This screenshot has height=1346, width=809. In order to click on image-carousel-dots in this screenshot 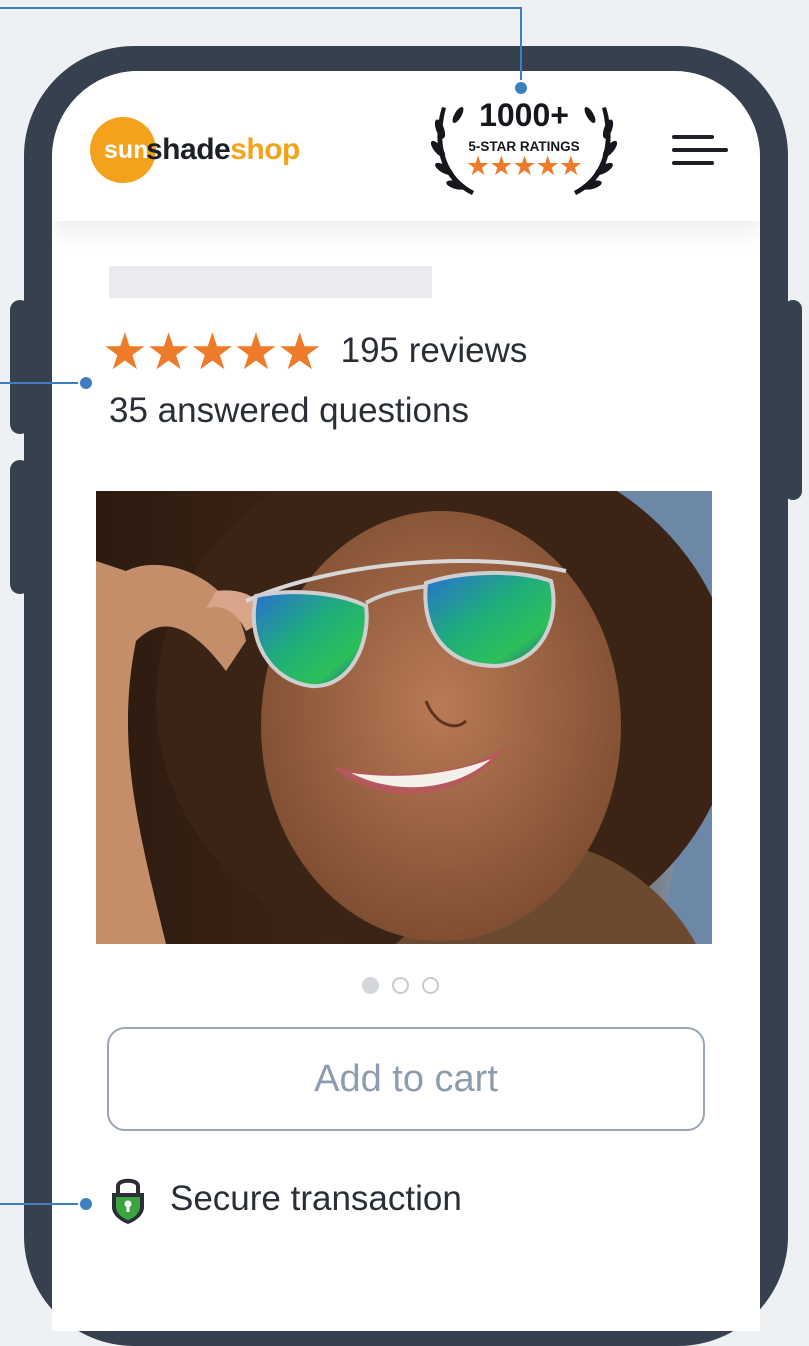, I will do `click(400, 985)`.